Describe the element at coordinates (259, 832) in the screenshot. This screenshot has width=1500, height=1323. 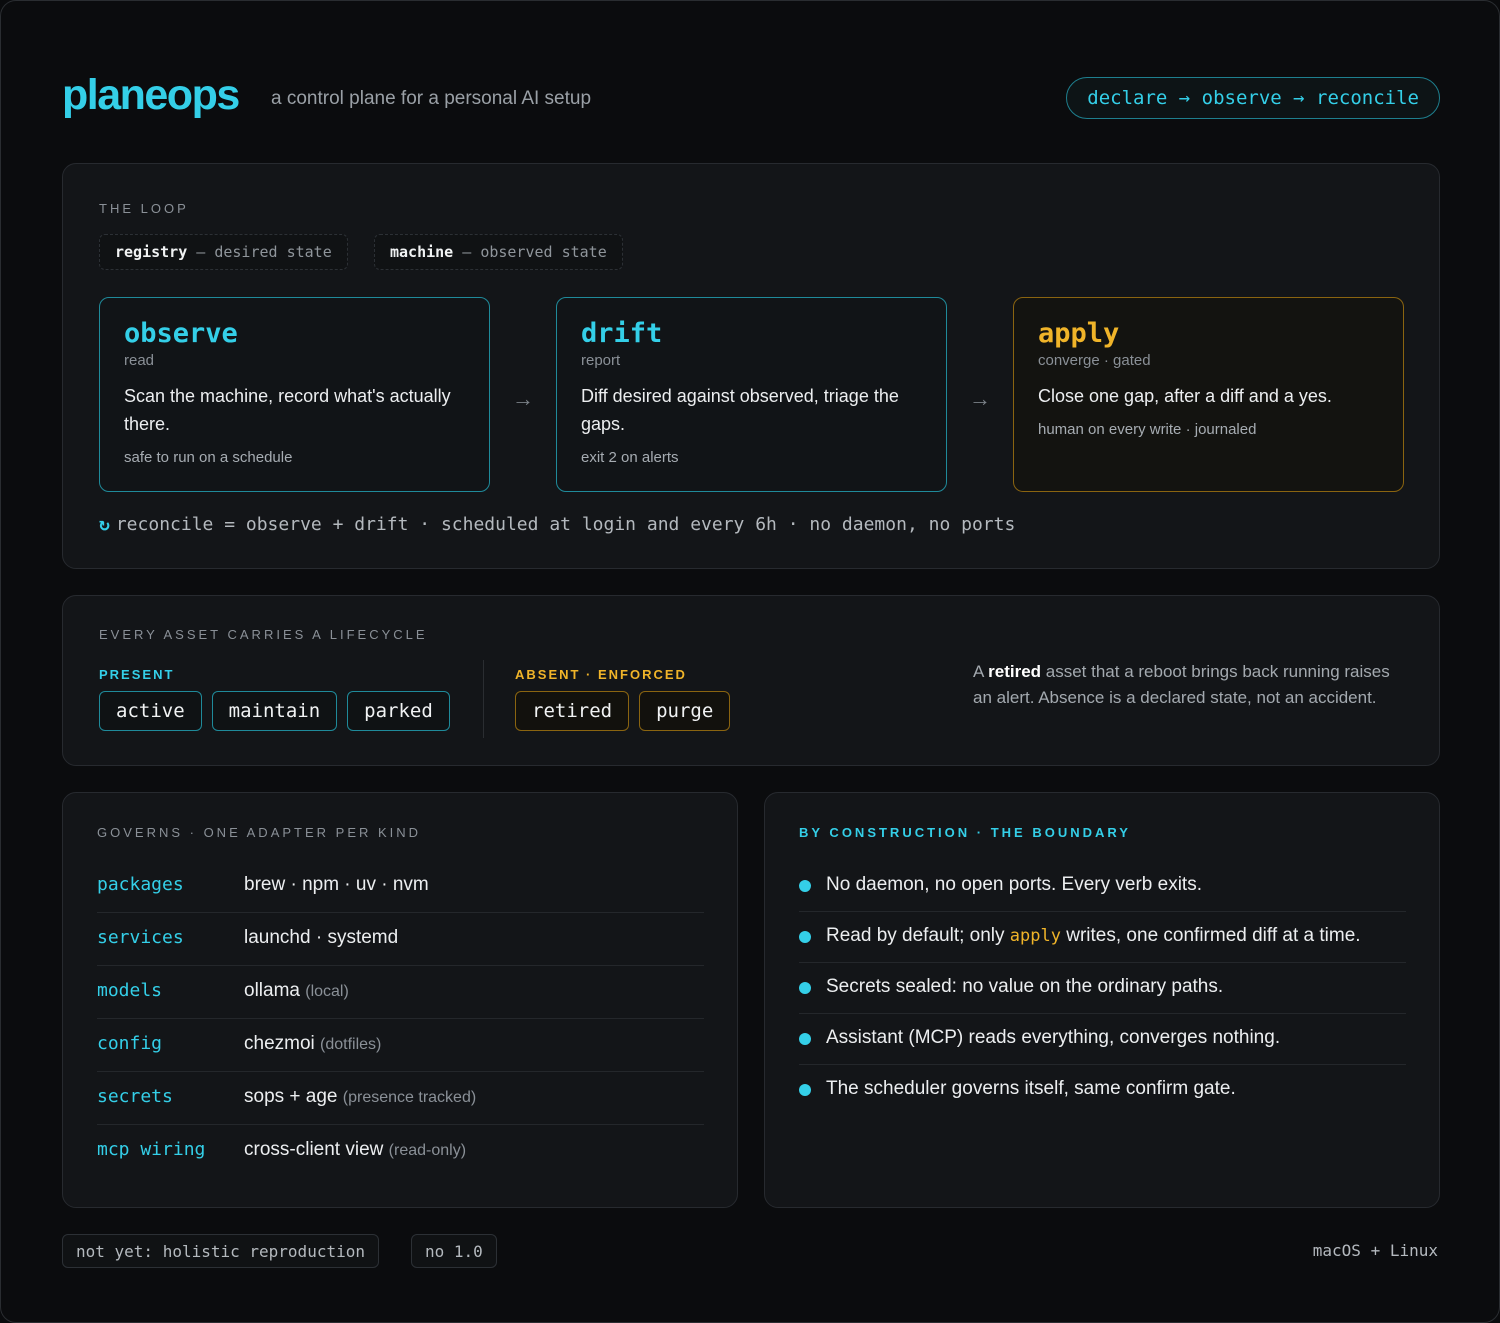
I see `governs-eyebrow: GOVERNS · ONE ADAPTER PER KIND` at that location.